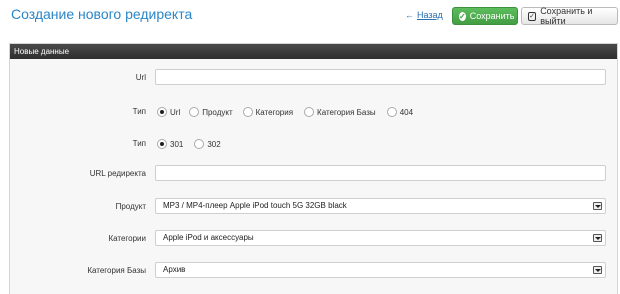 This screenshot has height=294, width=620. What do you see at coordinates (174, 269) in the screenshot?
I see `base-category-select-value: Архив` at bounding box center [174, 269].